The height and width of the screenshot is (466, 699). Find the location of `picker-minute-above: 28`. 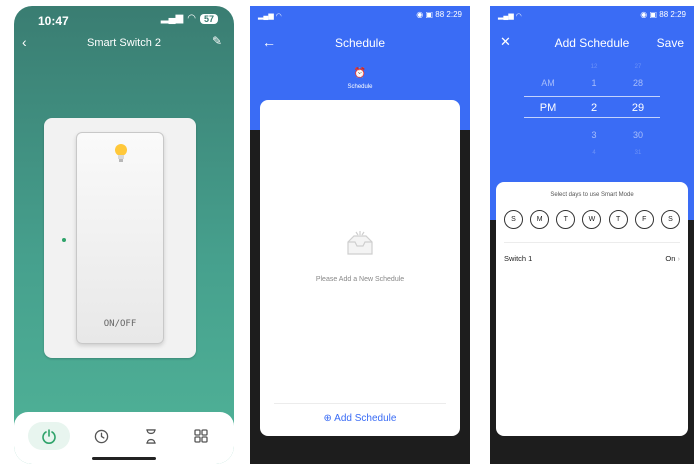

picker-minute-above: 28 is located at coordinates (637, 83).